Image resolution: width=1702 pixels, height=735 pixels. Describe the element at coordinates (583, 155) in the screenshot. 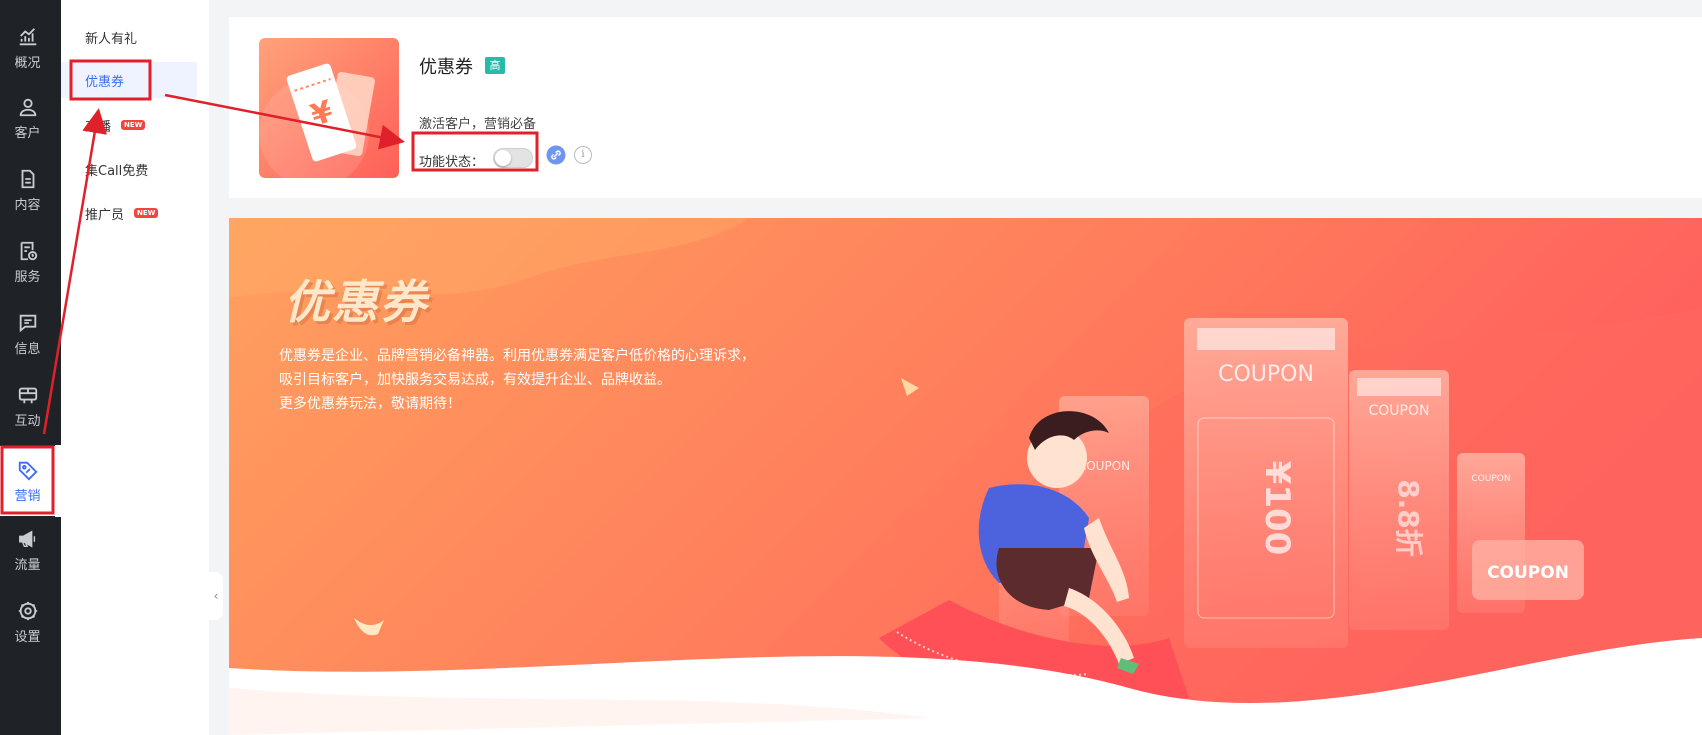

I see `info-icon: i` at that location.